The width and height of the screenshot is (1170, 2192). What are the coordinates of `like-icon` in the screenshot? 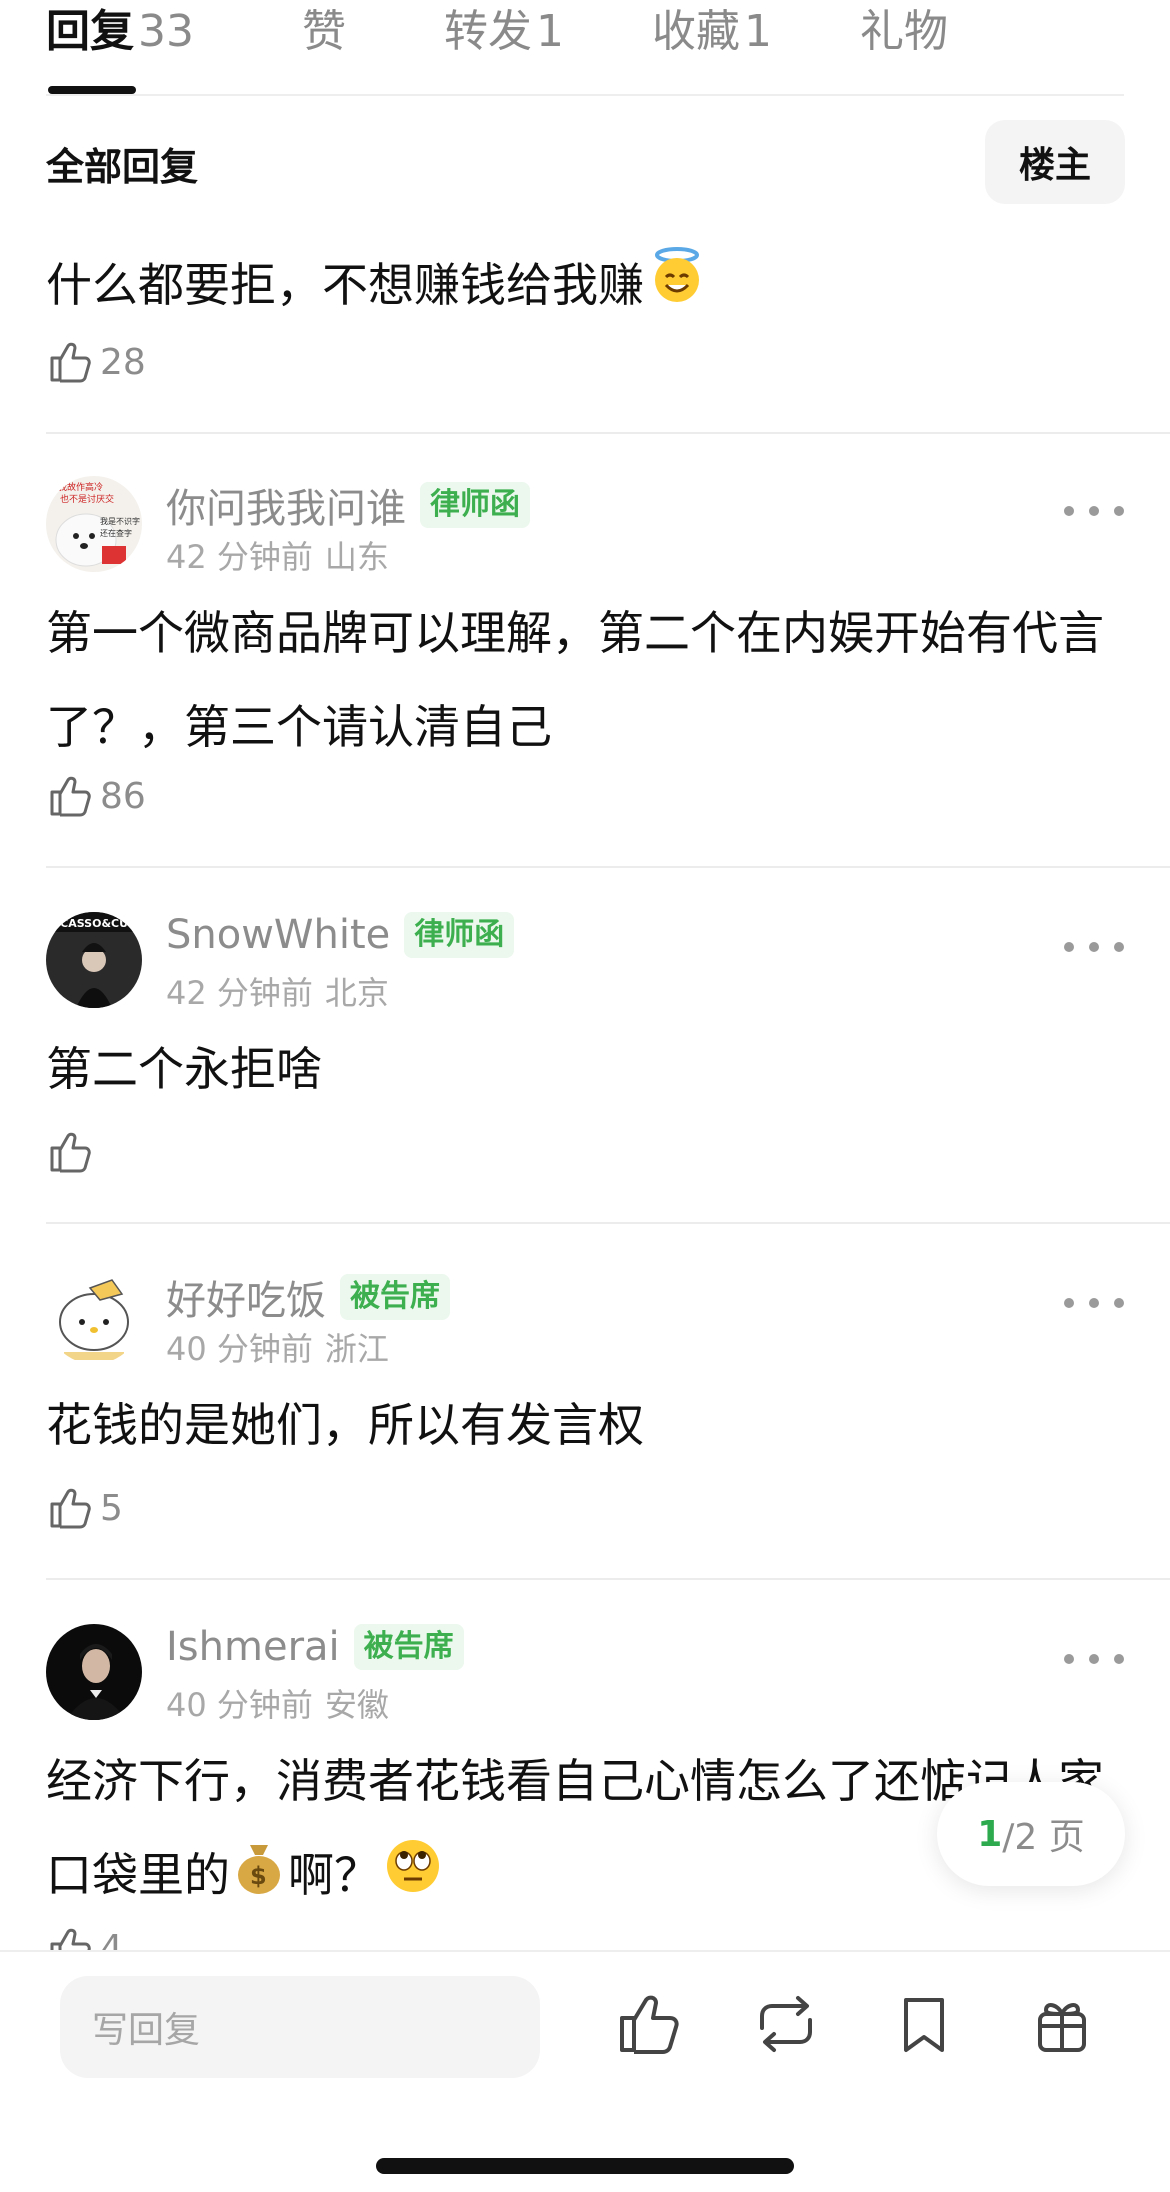 It's located at (648, 2024).